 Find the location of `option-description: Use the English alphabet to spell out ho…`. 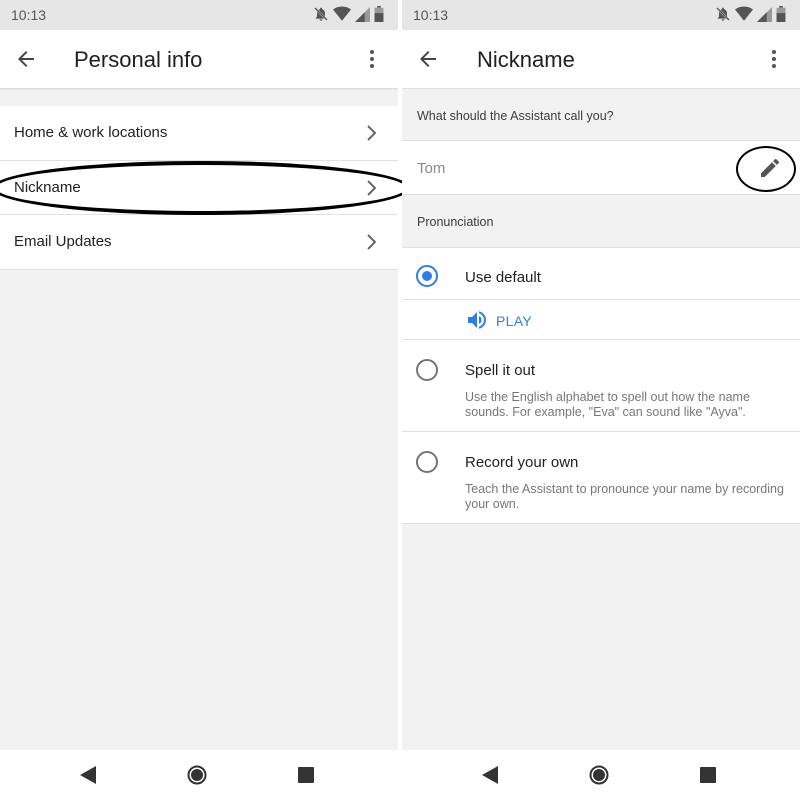

option-description: Use the English alphabet to spell out ho… is located at coordinates (607, 404).